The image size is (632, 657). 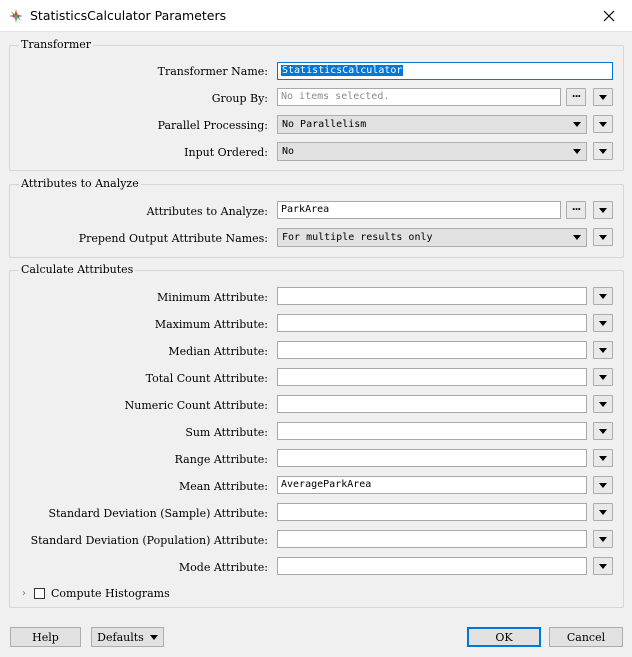 What do you see at coordinates (39, 593) in the screenshot?
I see `compute-histograms-checkbox` at bounding box center [39, 593].